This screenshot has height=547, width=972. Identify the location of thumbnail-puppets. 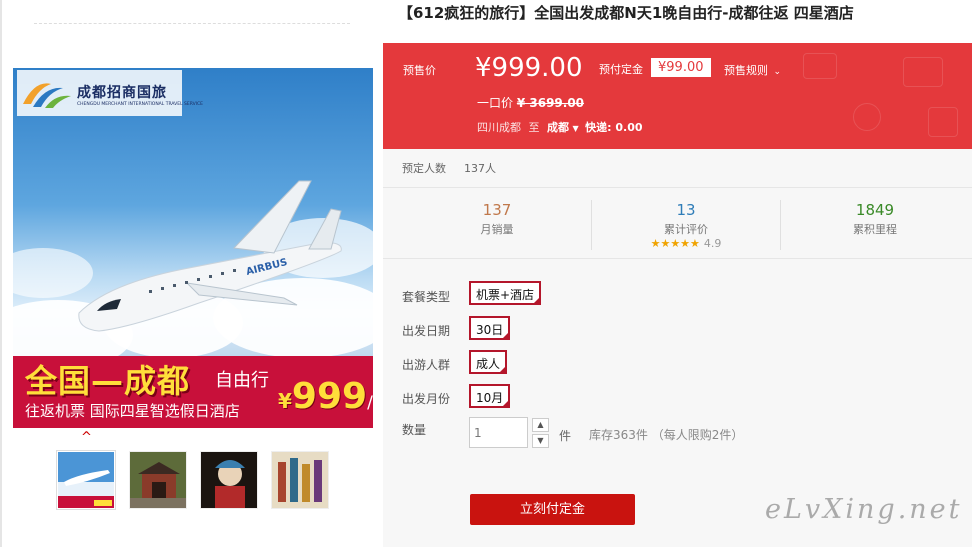
(300, 480).